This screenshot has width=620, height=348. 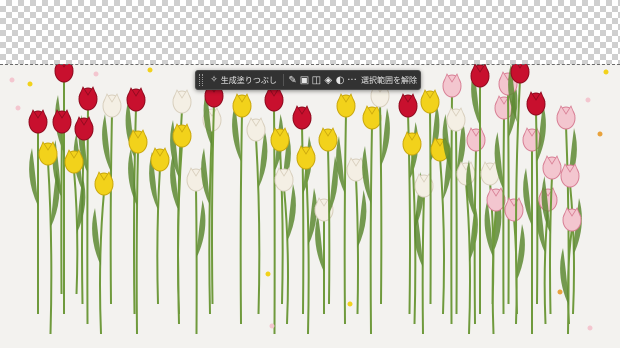 What do you see at coordinates (352, 80) in the screenshot?
I see `more-icon: ···` at bounding box center [352, 80].